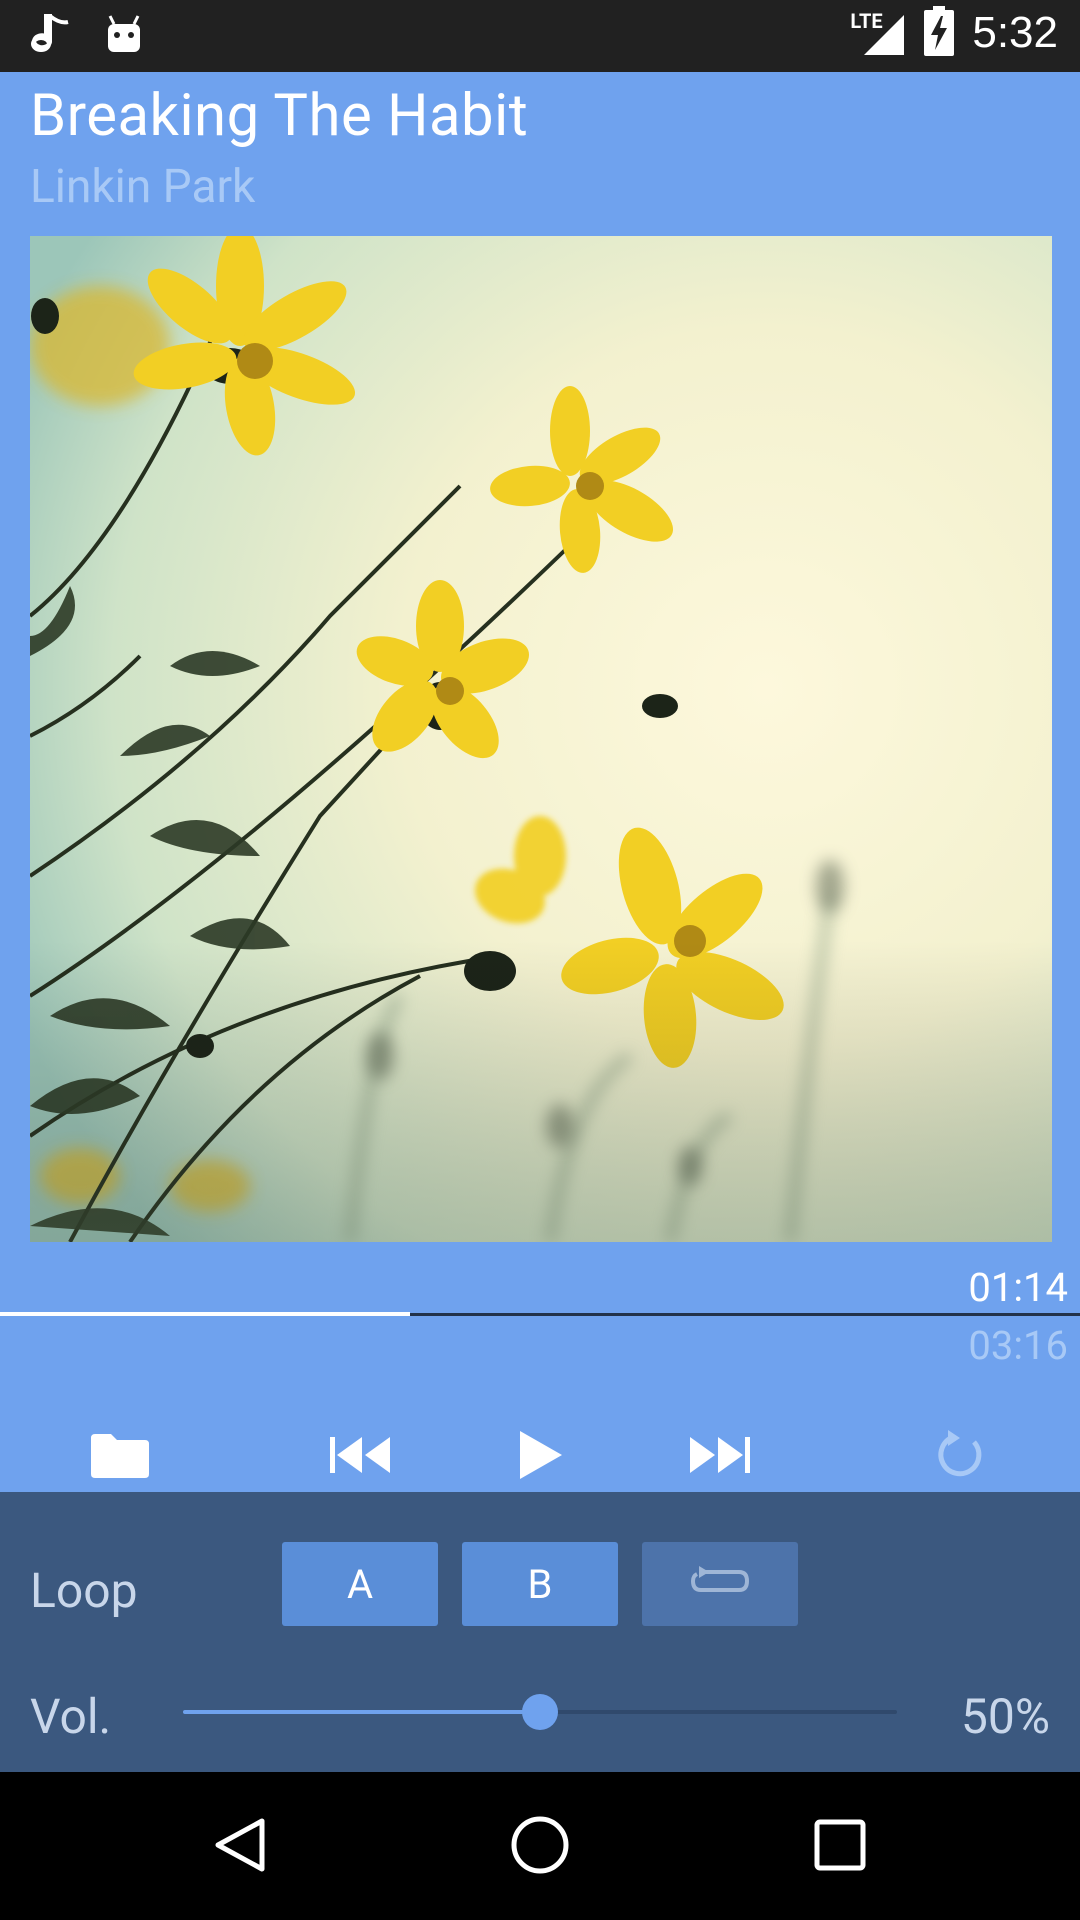 Image resolution: width=1080 pixels, height=1920 pixels. What do you see at coordinates (84, 1590) in the screenshot?
I see `loop-label: Loop` at bounding box center [84, 1590].